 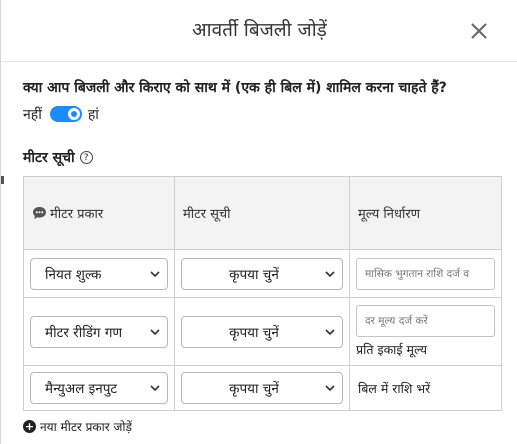 I want to click on meter-type-cell: नियत शुल्क, so click(x=99, y=273).